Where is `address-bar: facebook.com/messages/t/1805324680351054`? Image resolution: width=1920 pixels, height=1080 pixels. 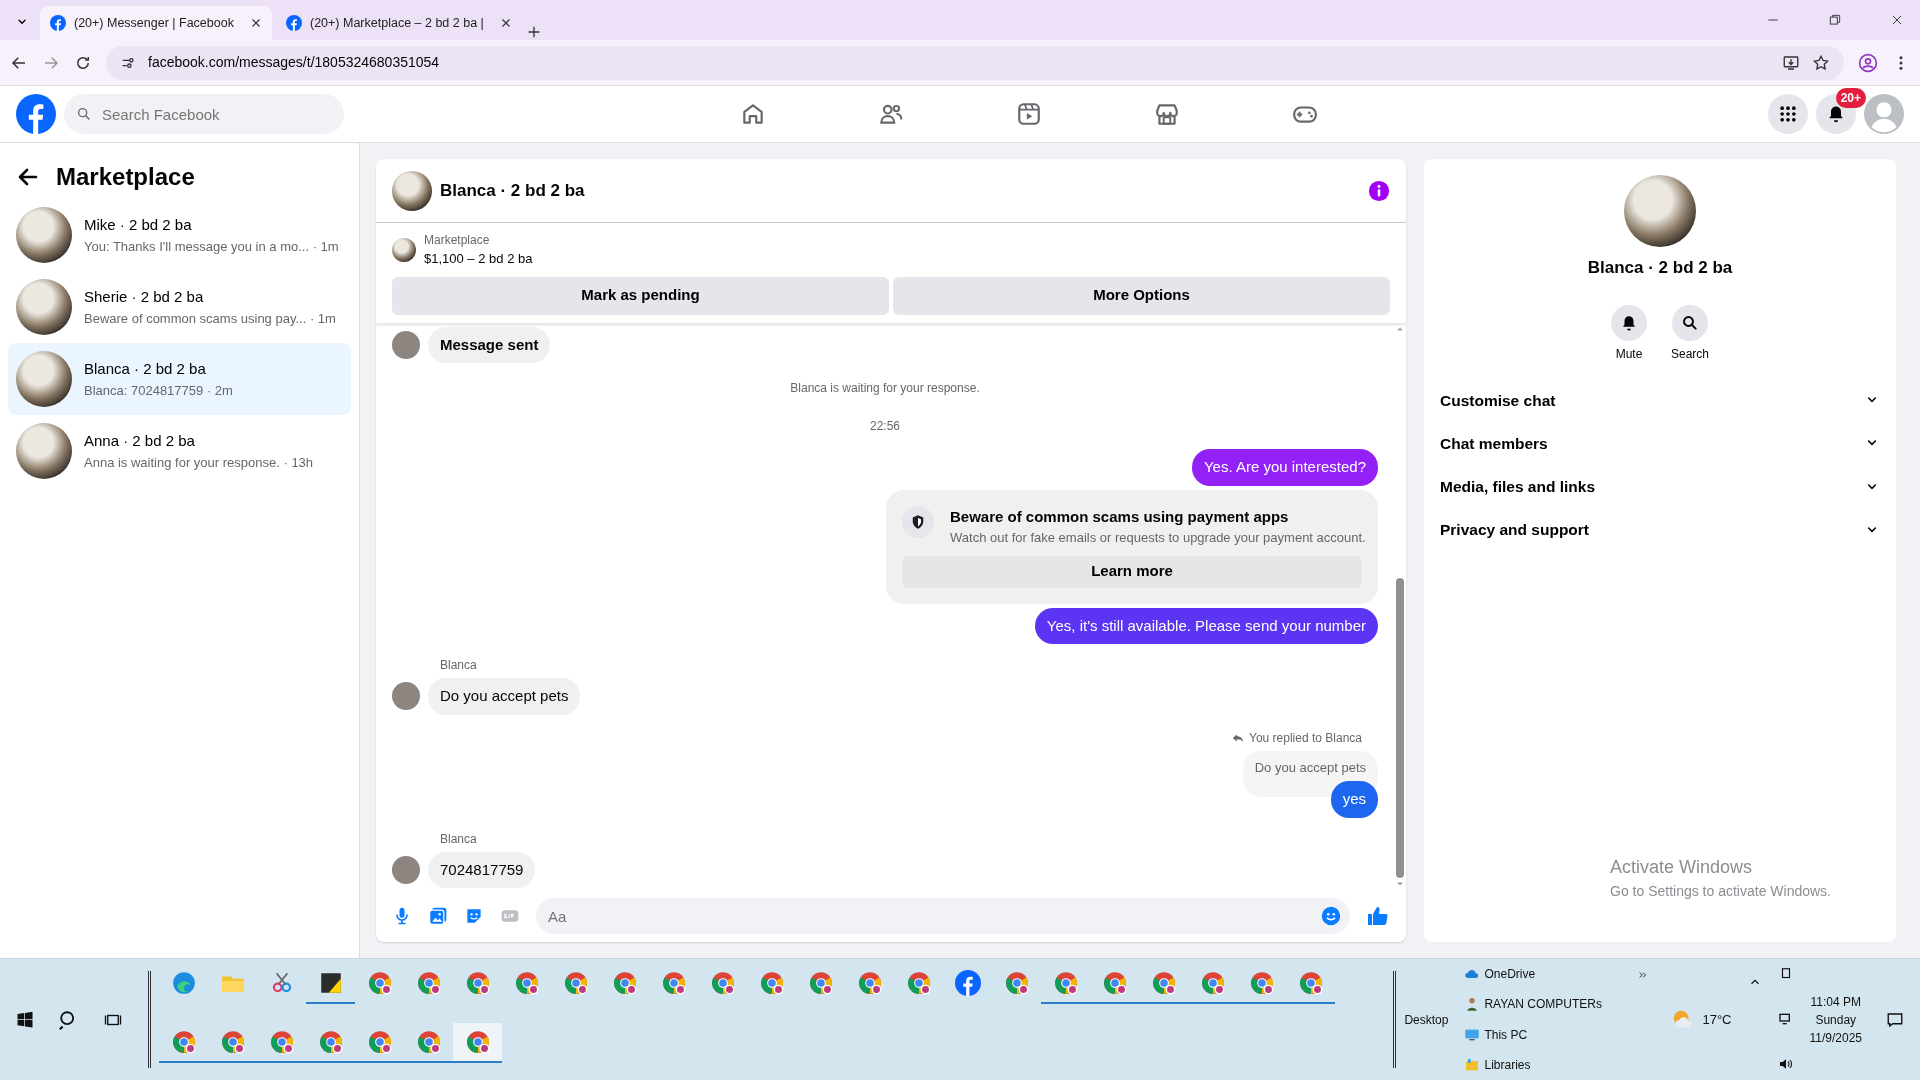
address-bar: facebook.com/messages/t/1805324680351054 is located at coordinates (975, 62).